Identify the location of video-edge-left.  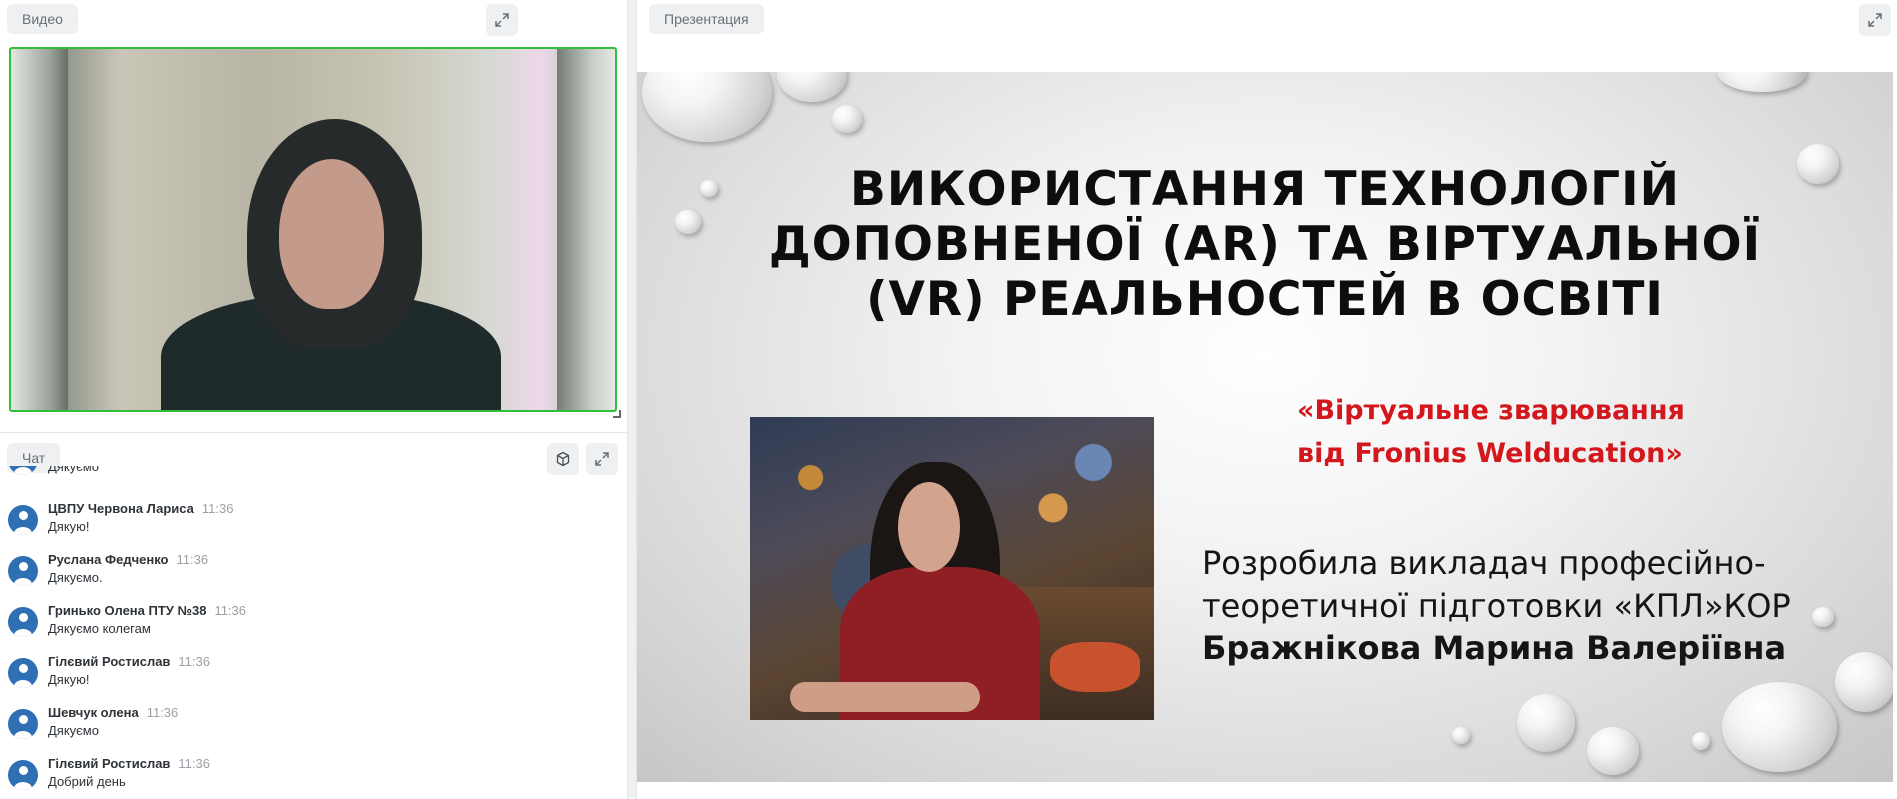
(39, 229).